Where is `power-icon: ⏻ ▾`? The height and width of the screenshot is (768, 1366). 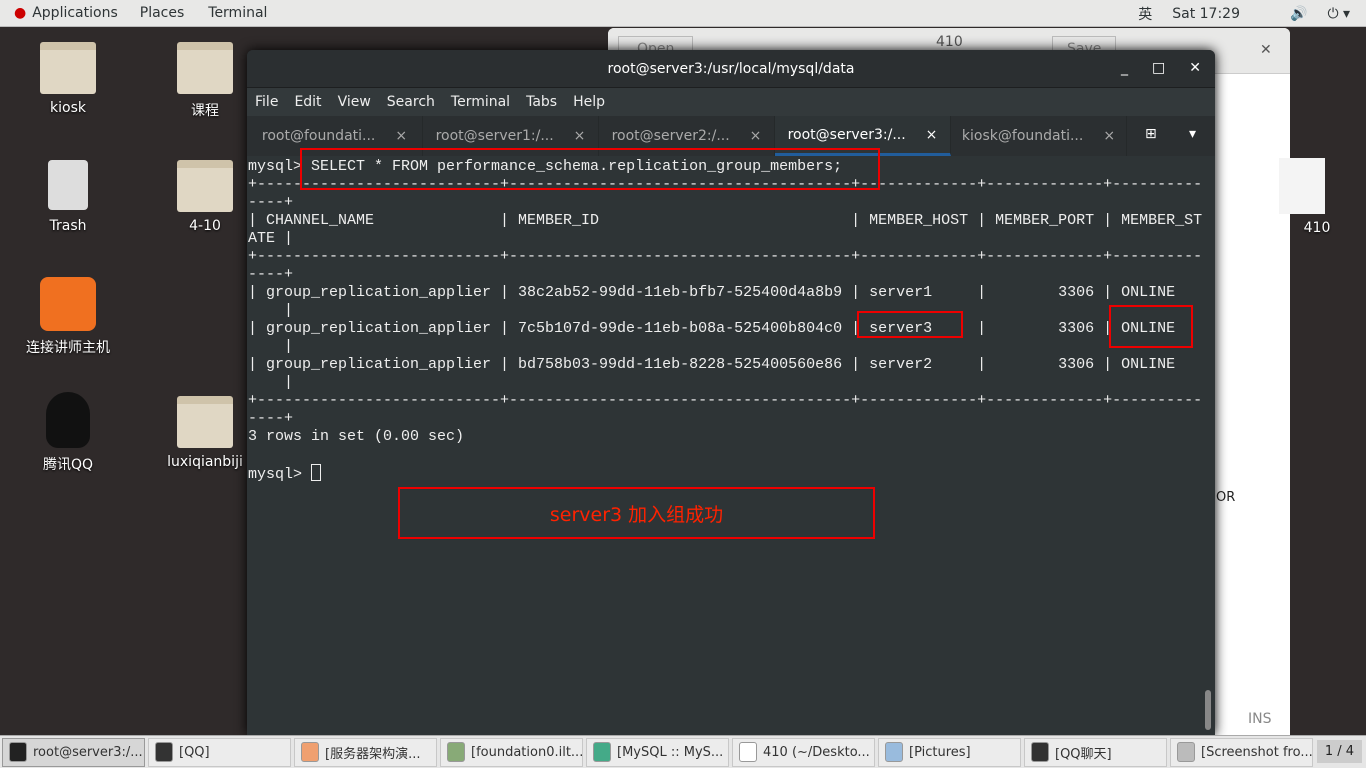 power-icon: ⏻ ▾ is located at coordinates (1338, 14).